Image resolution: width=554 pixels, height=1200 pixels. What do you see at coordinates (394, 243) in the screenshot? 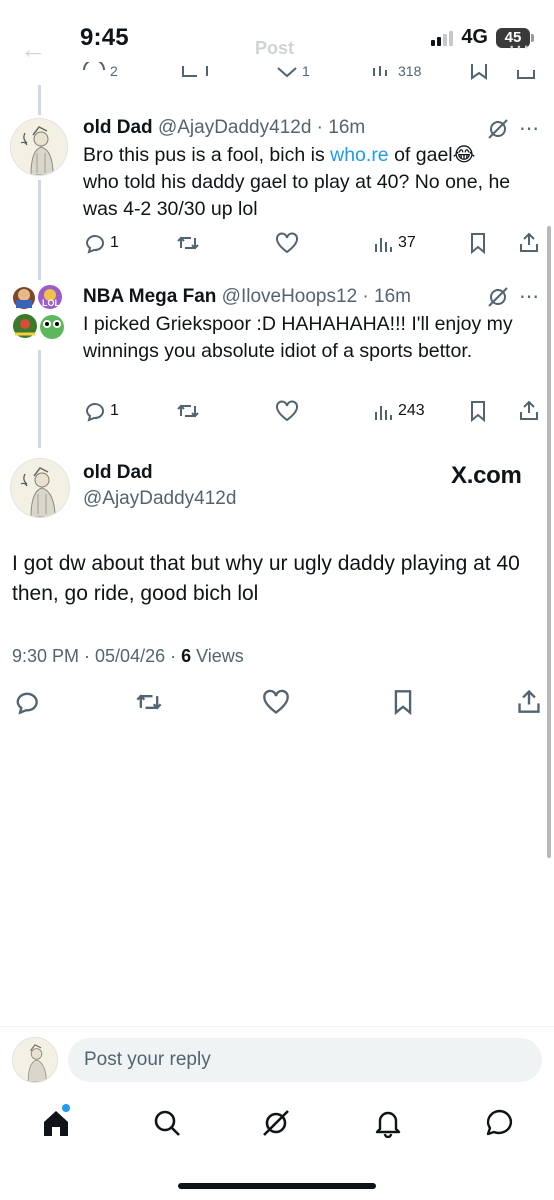
I see `views-button: 37` at bounding box center [394, 243].